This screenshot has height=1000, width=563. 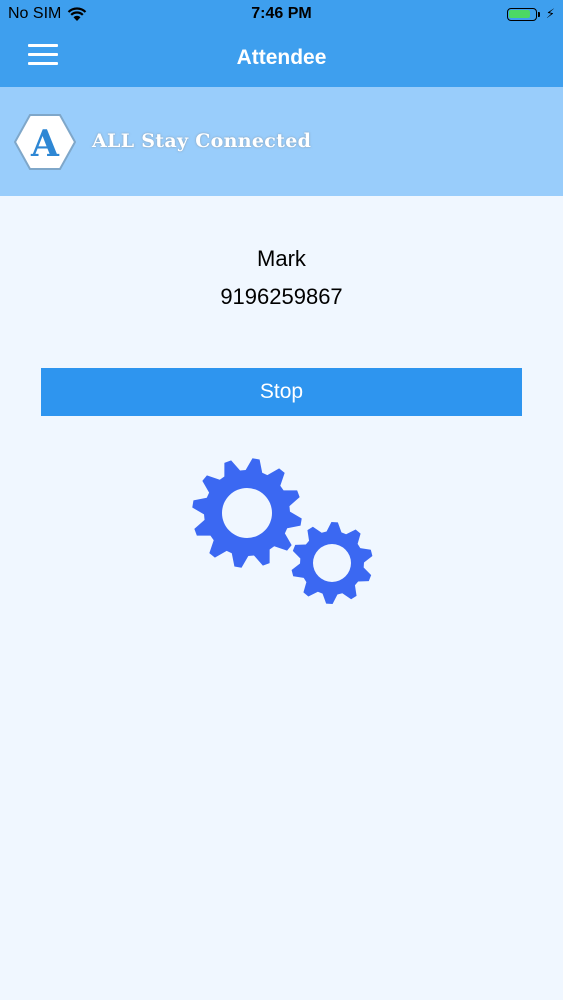 I want to click on status-right: ⚡, so click(x=530, y=14).